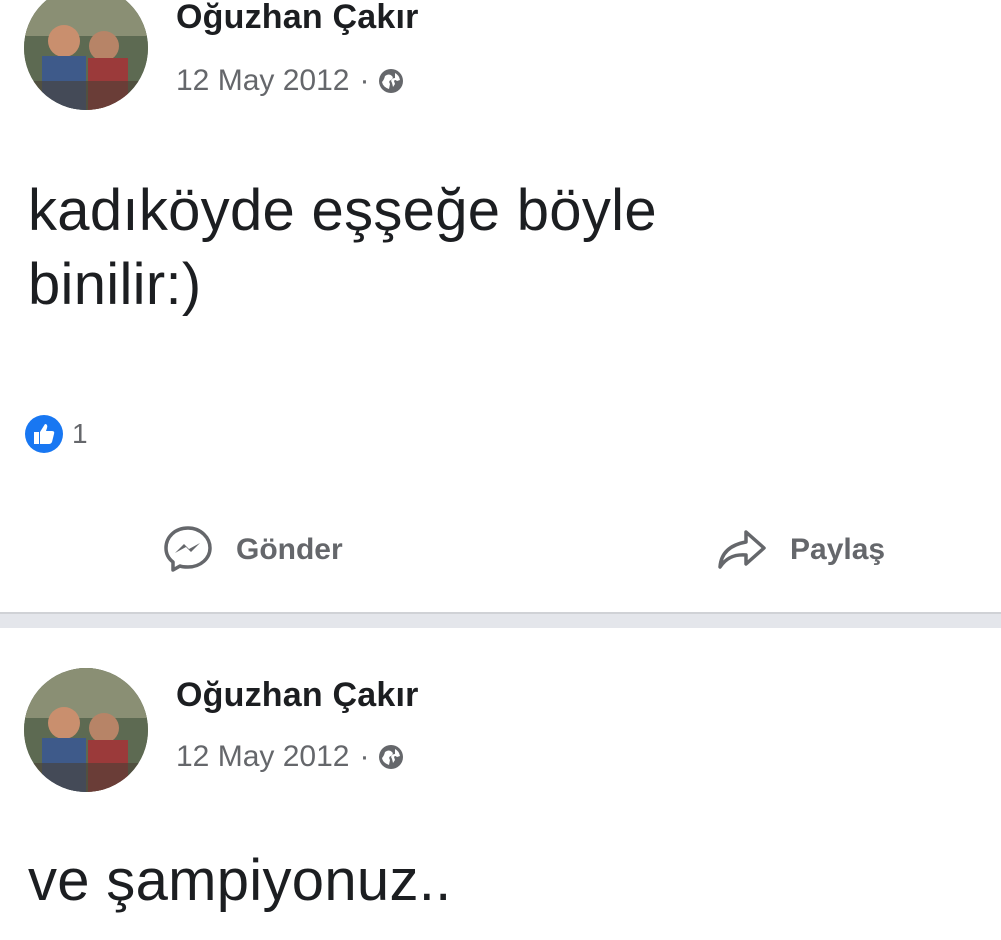 This screenshot has height=940, width=1001. Describe the element at coordinates (188, 549) in the screenshot. I see `messenger-icon` at that location.